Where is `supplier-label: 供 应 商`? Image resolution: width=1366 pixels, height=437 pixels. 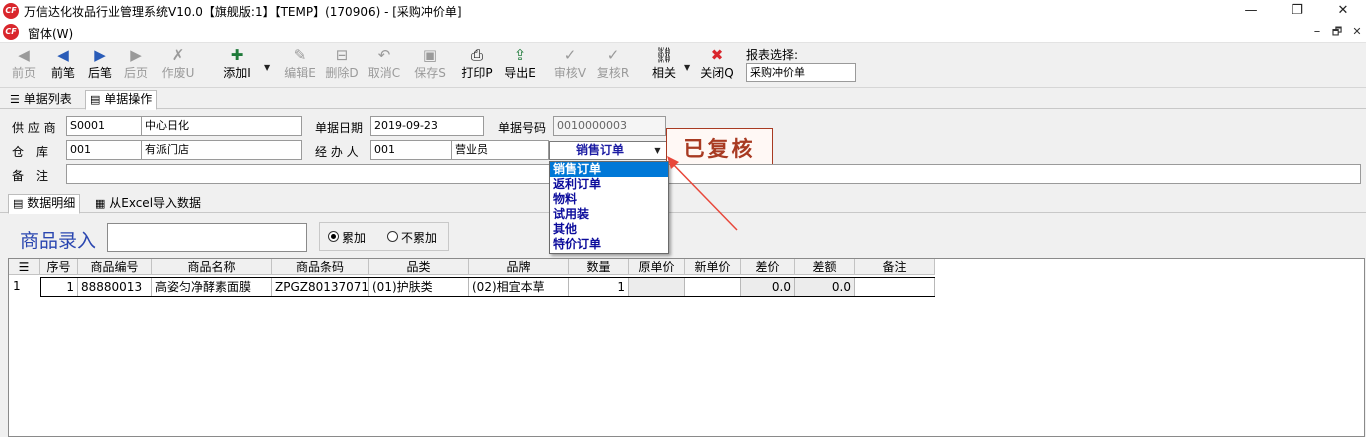
supplier-label: 供 应 商 is located at coordinates (34, 128).